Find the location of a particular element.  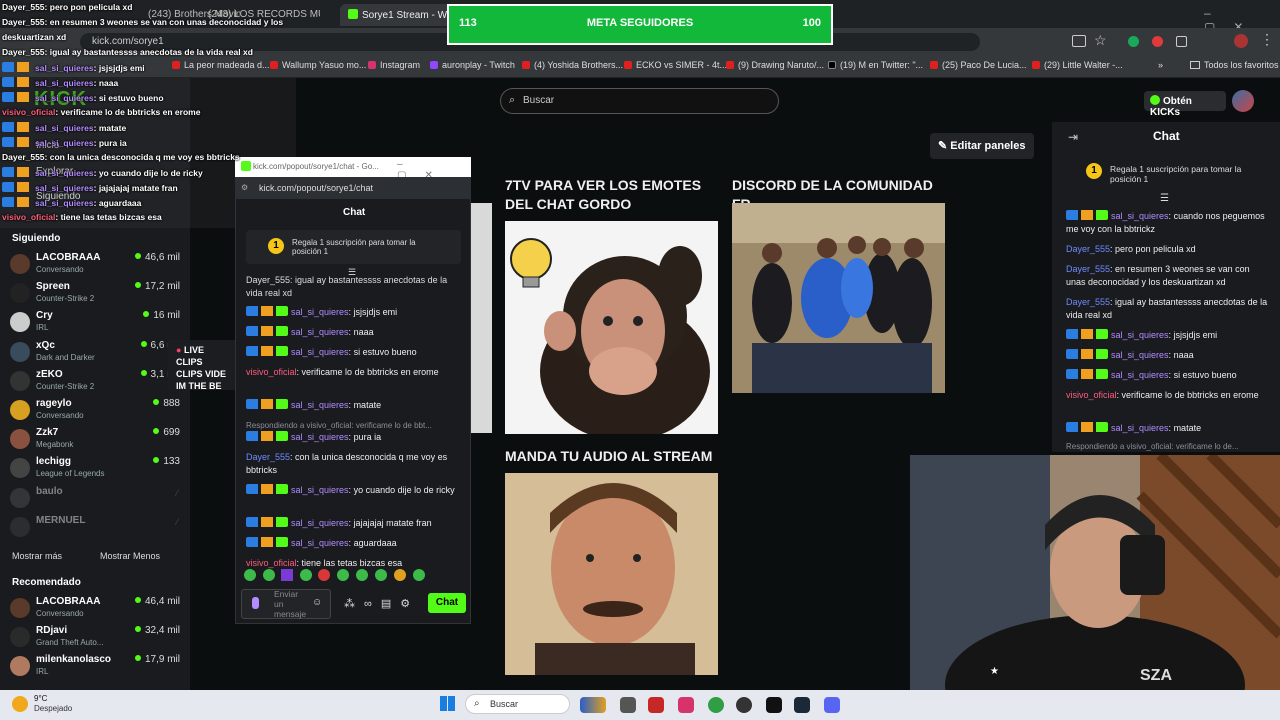

game-app-icon is located at coordinates (593, 705).